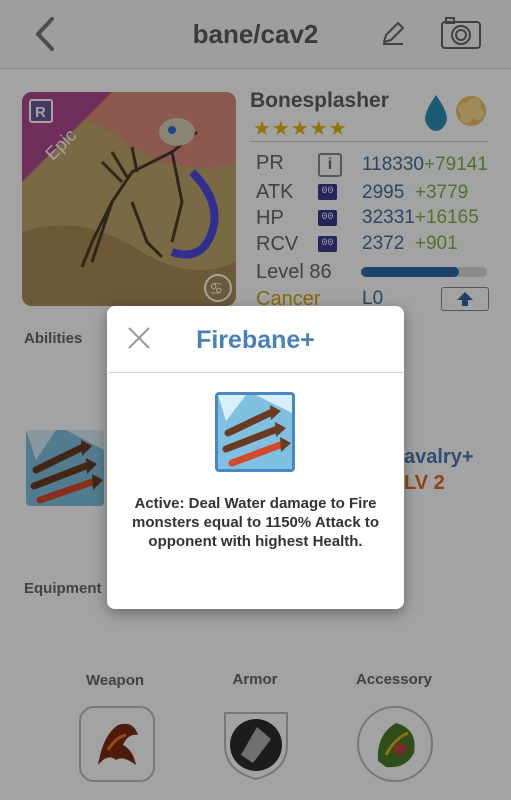 Image resolution: width=511 pixels, height=800 pixels. I want to click on modal-backdrop-top, so click(255, 34).